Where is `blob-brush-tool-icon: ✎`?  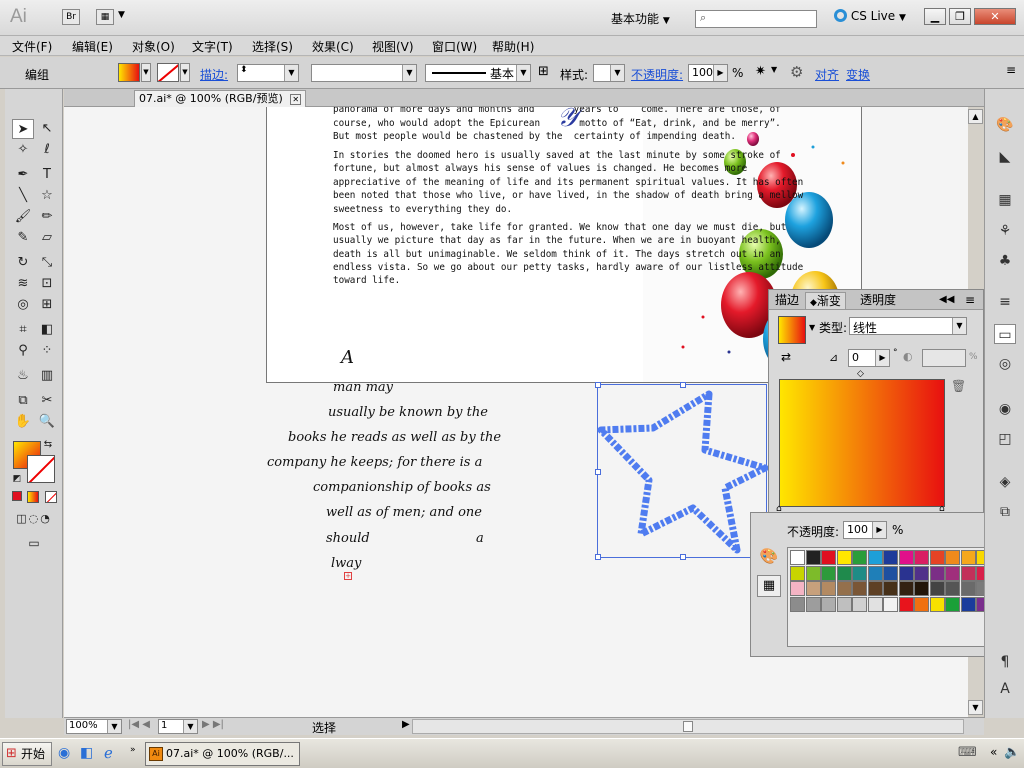 blob-brush-tool-icon: ✎ is located at coordinates (23, 238).